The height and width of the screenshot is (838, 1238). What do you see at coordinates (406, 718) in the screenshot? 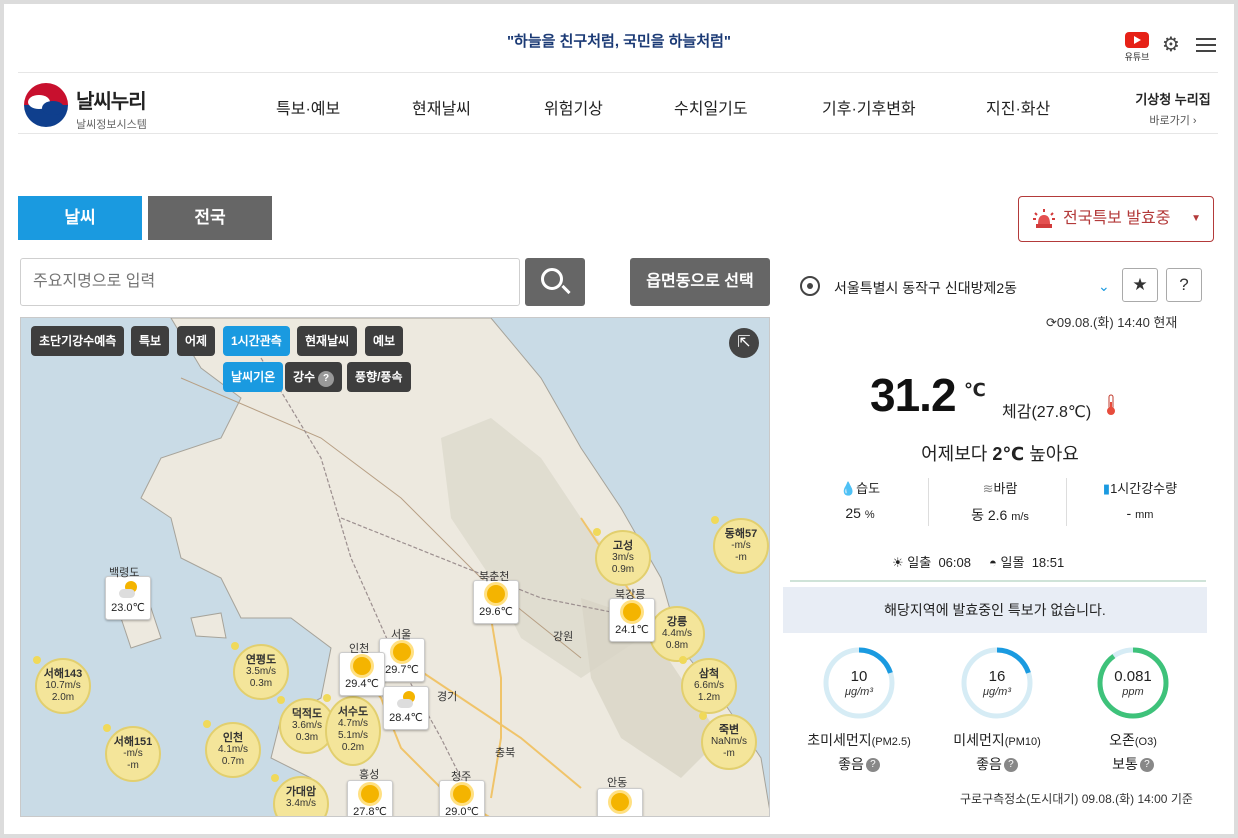
I see `card-temp: 28.4℃` at bounding box center [406, 718].